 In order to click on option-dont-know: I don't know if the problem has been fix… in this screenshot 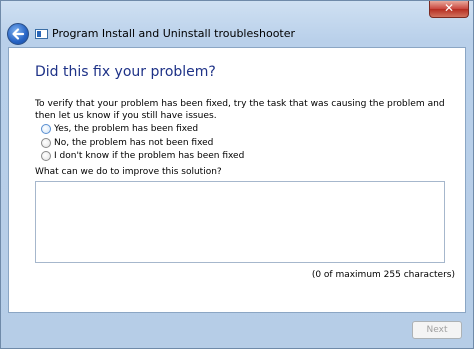, I will do `click(166, 156)`.